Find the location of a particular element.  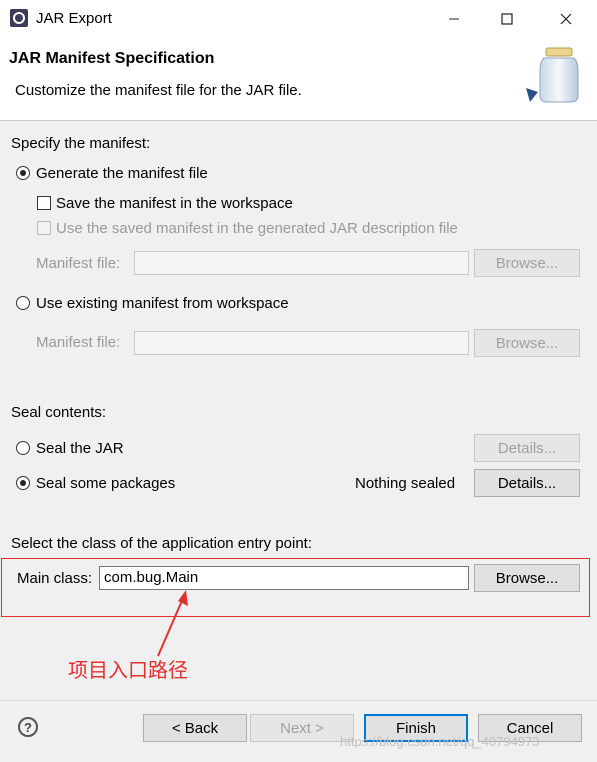

maximize-button is located at coordinates (507, 19).